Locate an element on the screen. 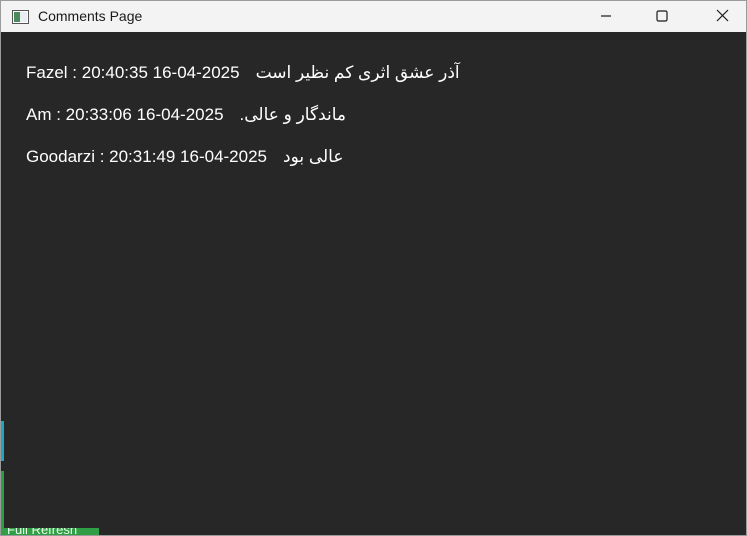  app-window-icon is located at coordinates (20, 16).